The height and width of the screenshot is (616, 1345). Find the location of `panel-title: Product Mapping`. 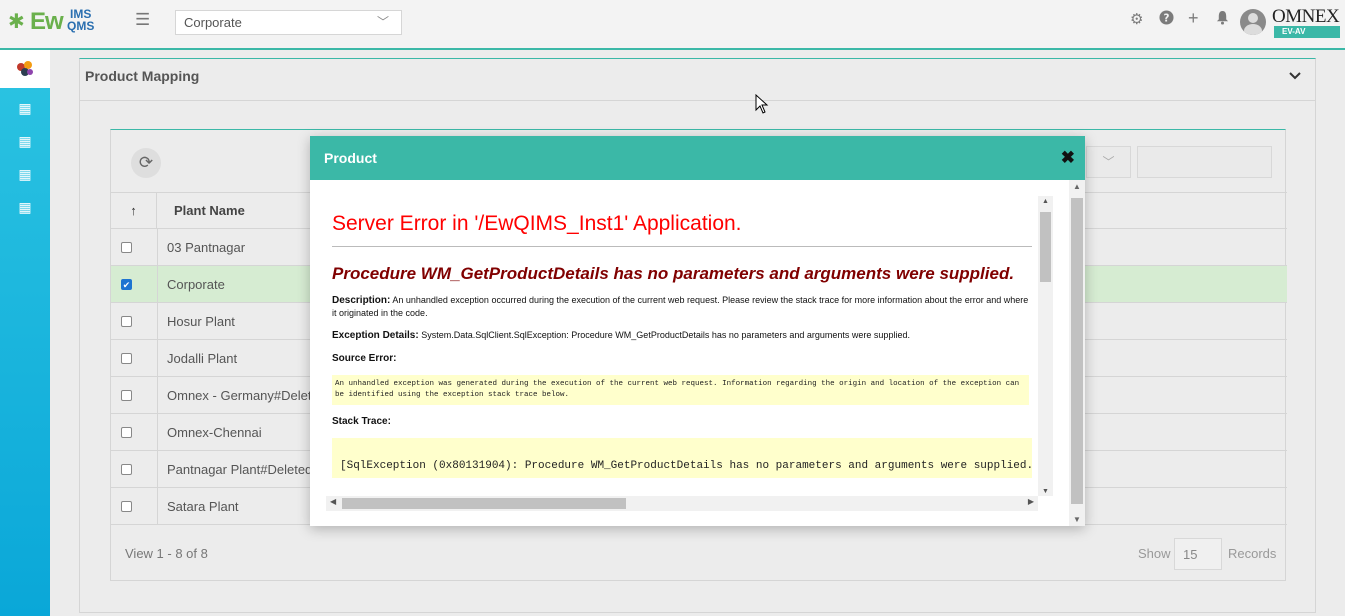

panel-title: Product Mapping is located at coordinates (142, 76).